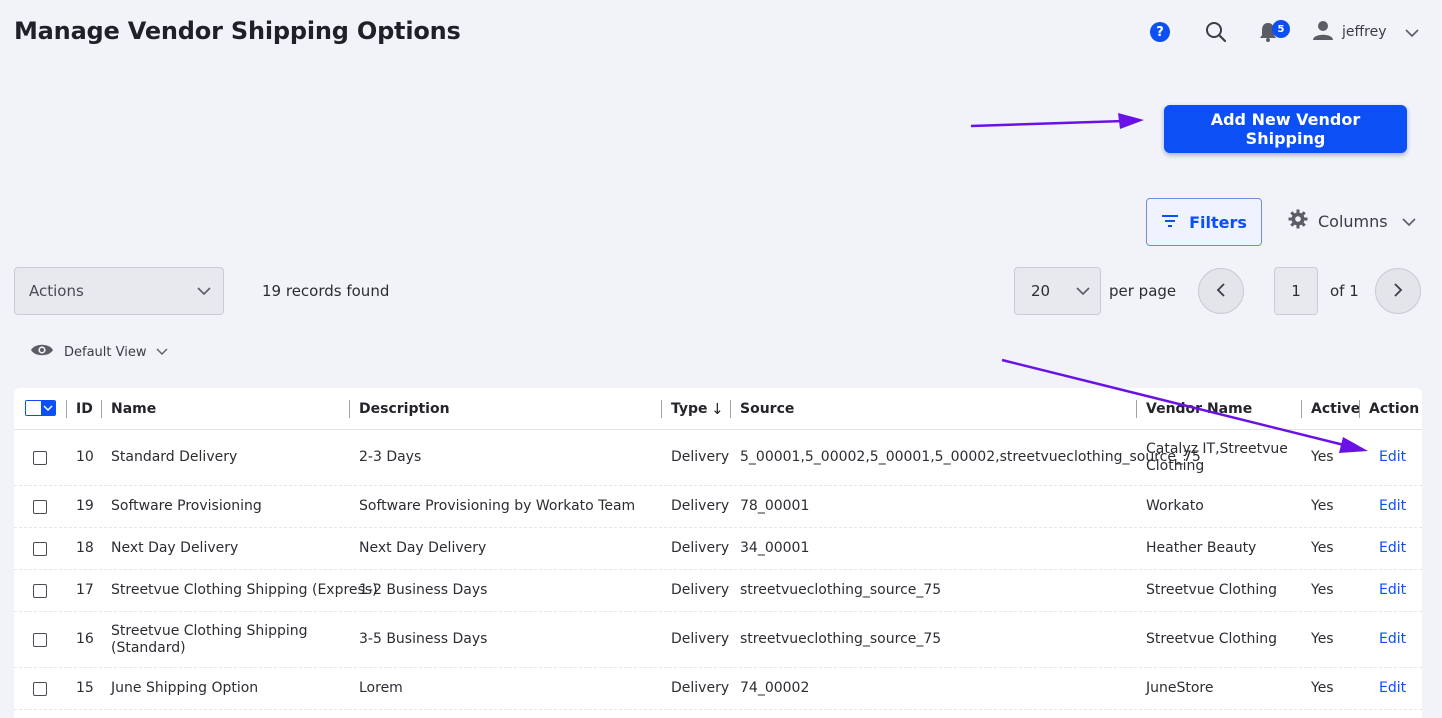  What do you see at coordinates (423, 590) in the screenshot?
I see `cell-description: 1-2 Business Days` at bounding box center [423, 590].